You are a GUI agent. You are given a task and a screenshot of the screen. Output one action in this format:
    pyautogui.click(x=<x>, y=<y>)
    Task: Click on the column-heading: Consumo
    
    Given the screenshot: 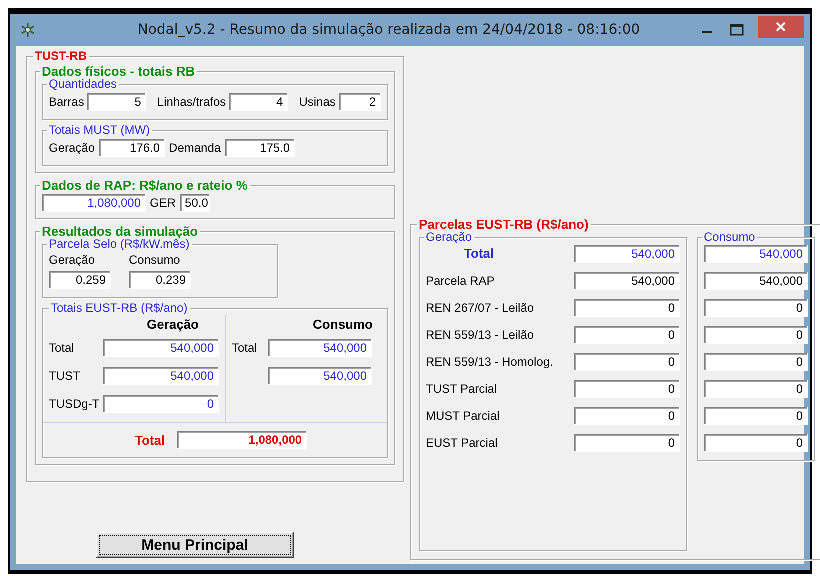 What is the action you would take?
    pyautogui.click(x=343, y=324)
    